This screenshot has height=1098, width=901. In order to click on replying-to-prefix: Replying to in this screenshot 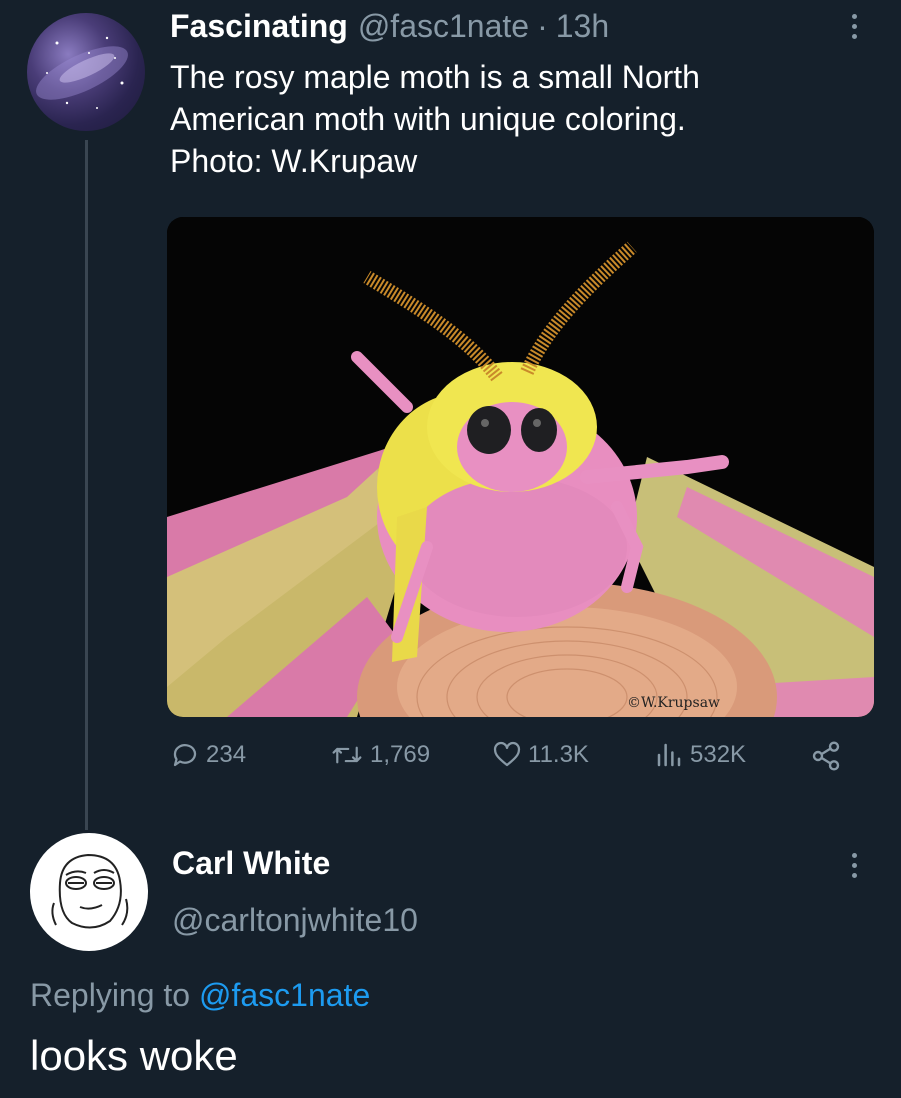, I will do `click(110, 995)`.